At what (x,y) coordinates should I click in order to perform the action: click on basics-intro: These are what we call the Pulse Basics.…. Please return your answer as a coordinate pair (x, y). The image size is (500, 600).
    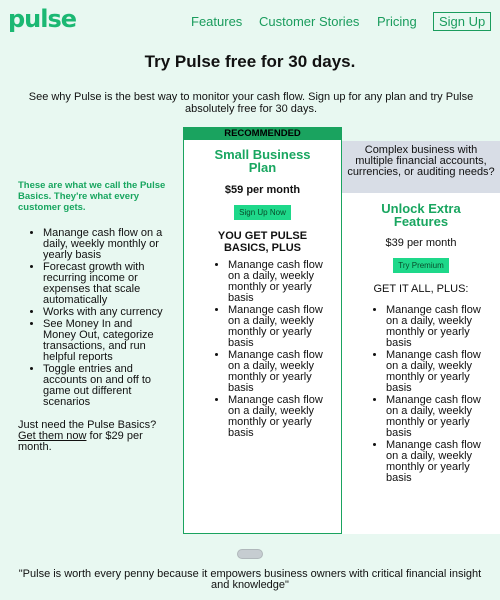
    Looking at the image, I should click on (92, 196).